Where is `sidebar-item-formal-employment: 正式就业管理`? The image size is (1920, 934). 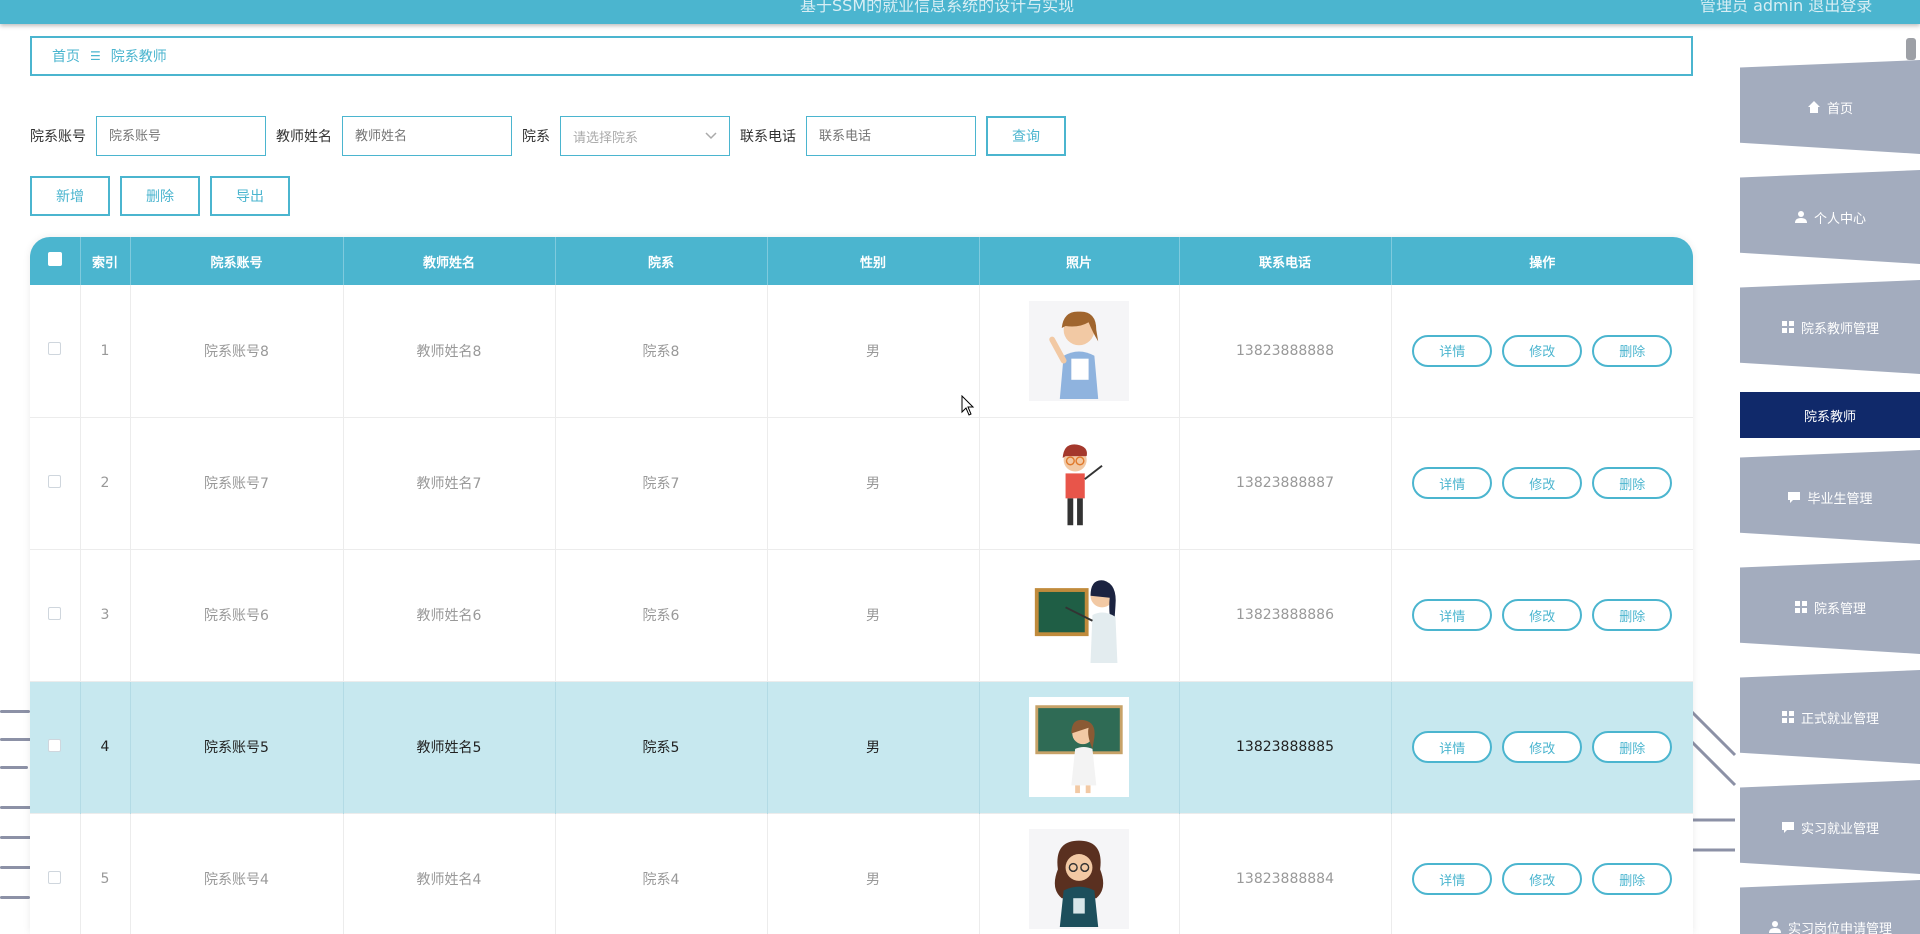 sidebar-item-formal-employment: 正式就业管理 is located at coordinates (1830, 717).